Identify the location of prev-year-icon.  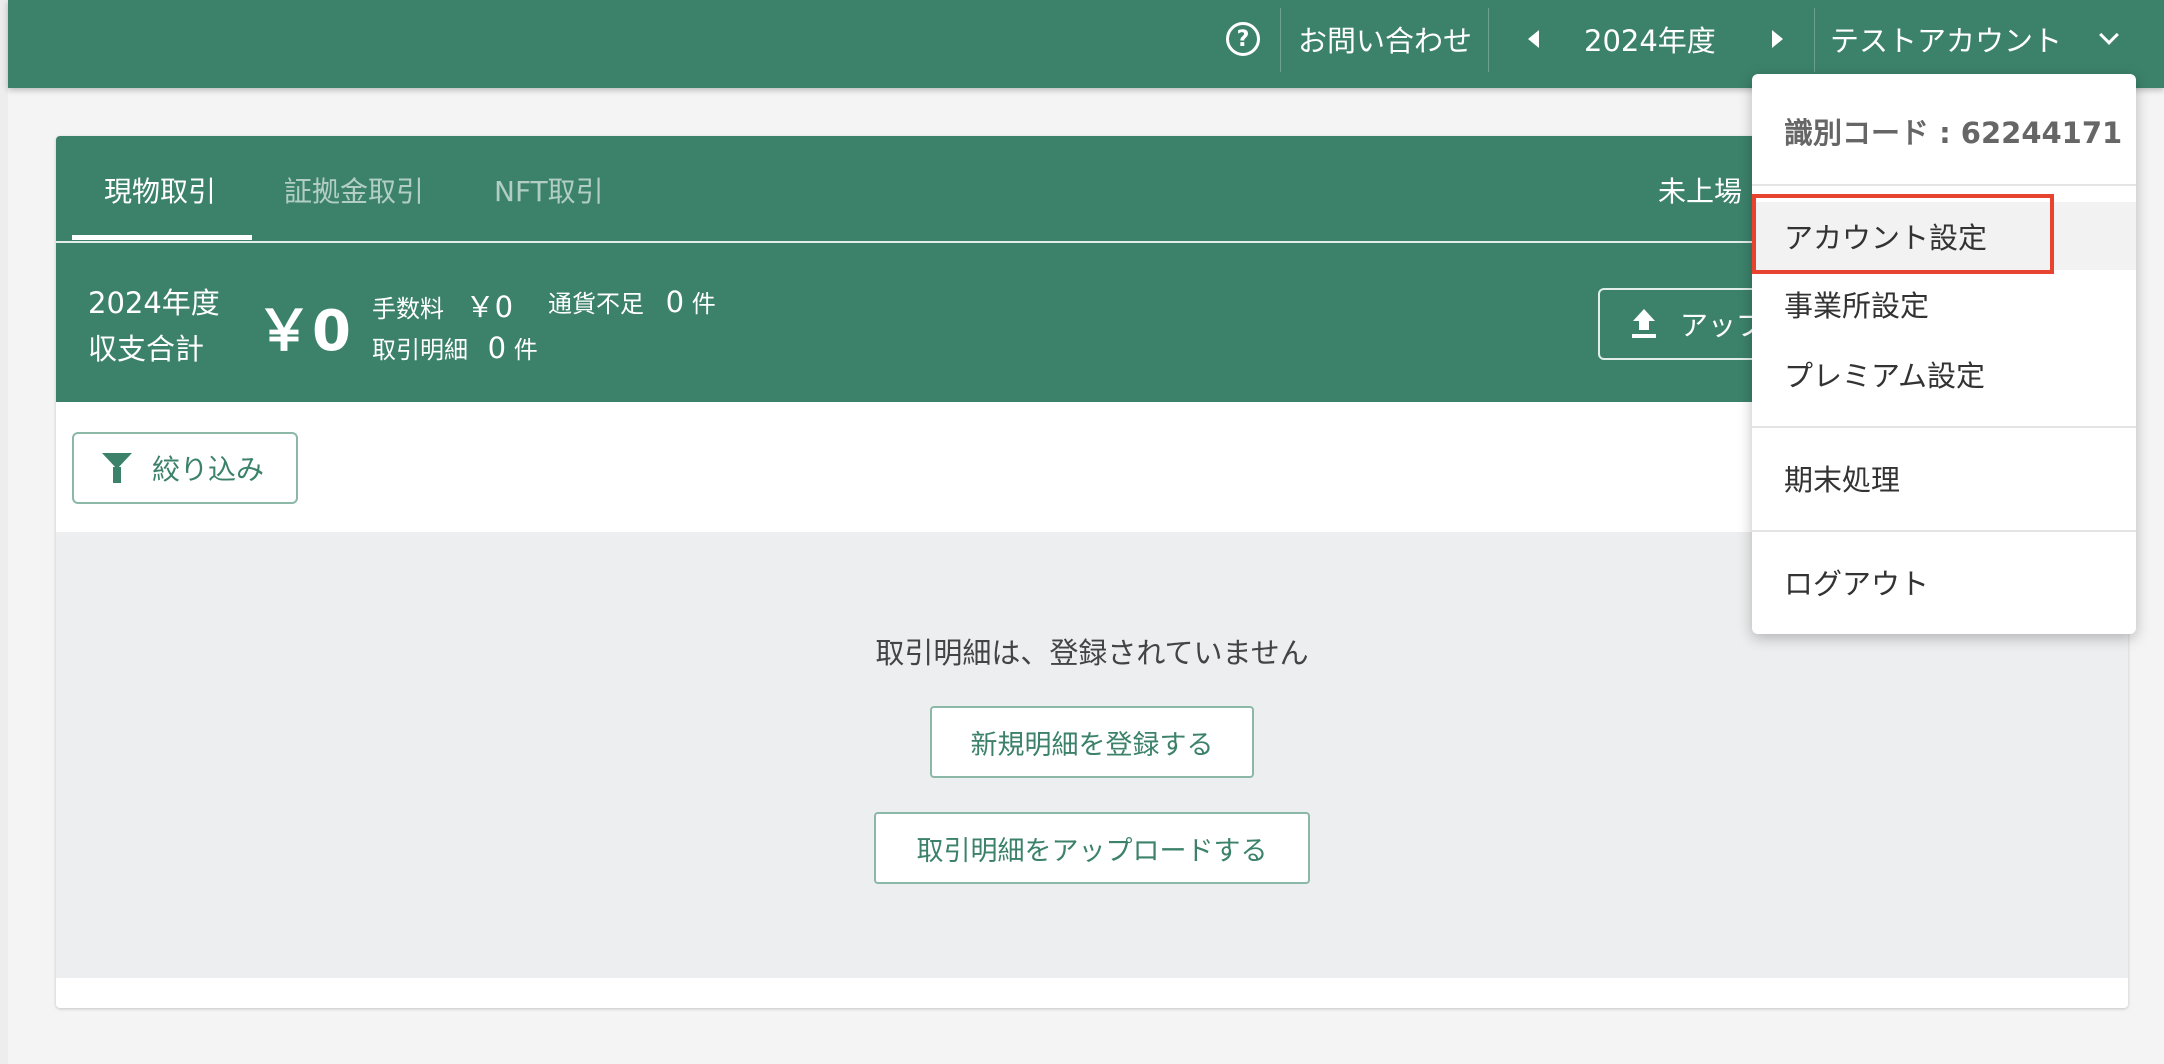
(1533, 39).